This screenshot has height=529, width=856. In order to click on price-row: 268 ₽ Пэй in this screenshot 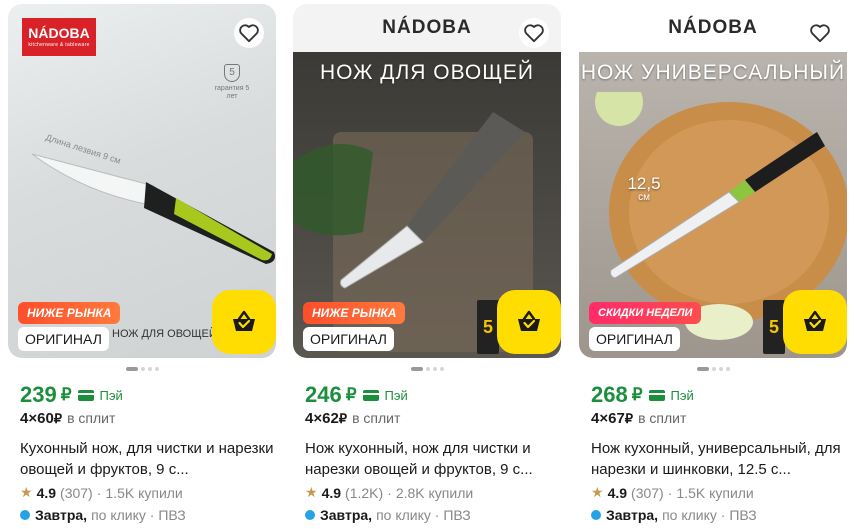, I will do `click(642, 395)`.